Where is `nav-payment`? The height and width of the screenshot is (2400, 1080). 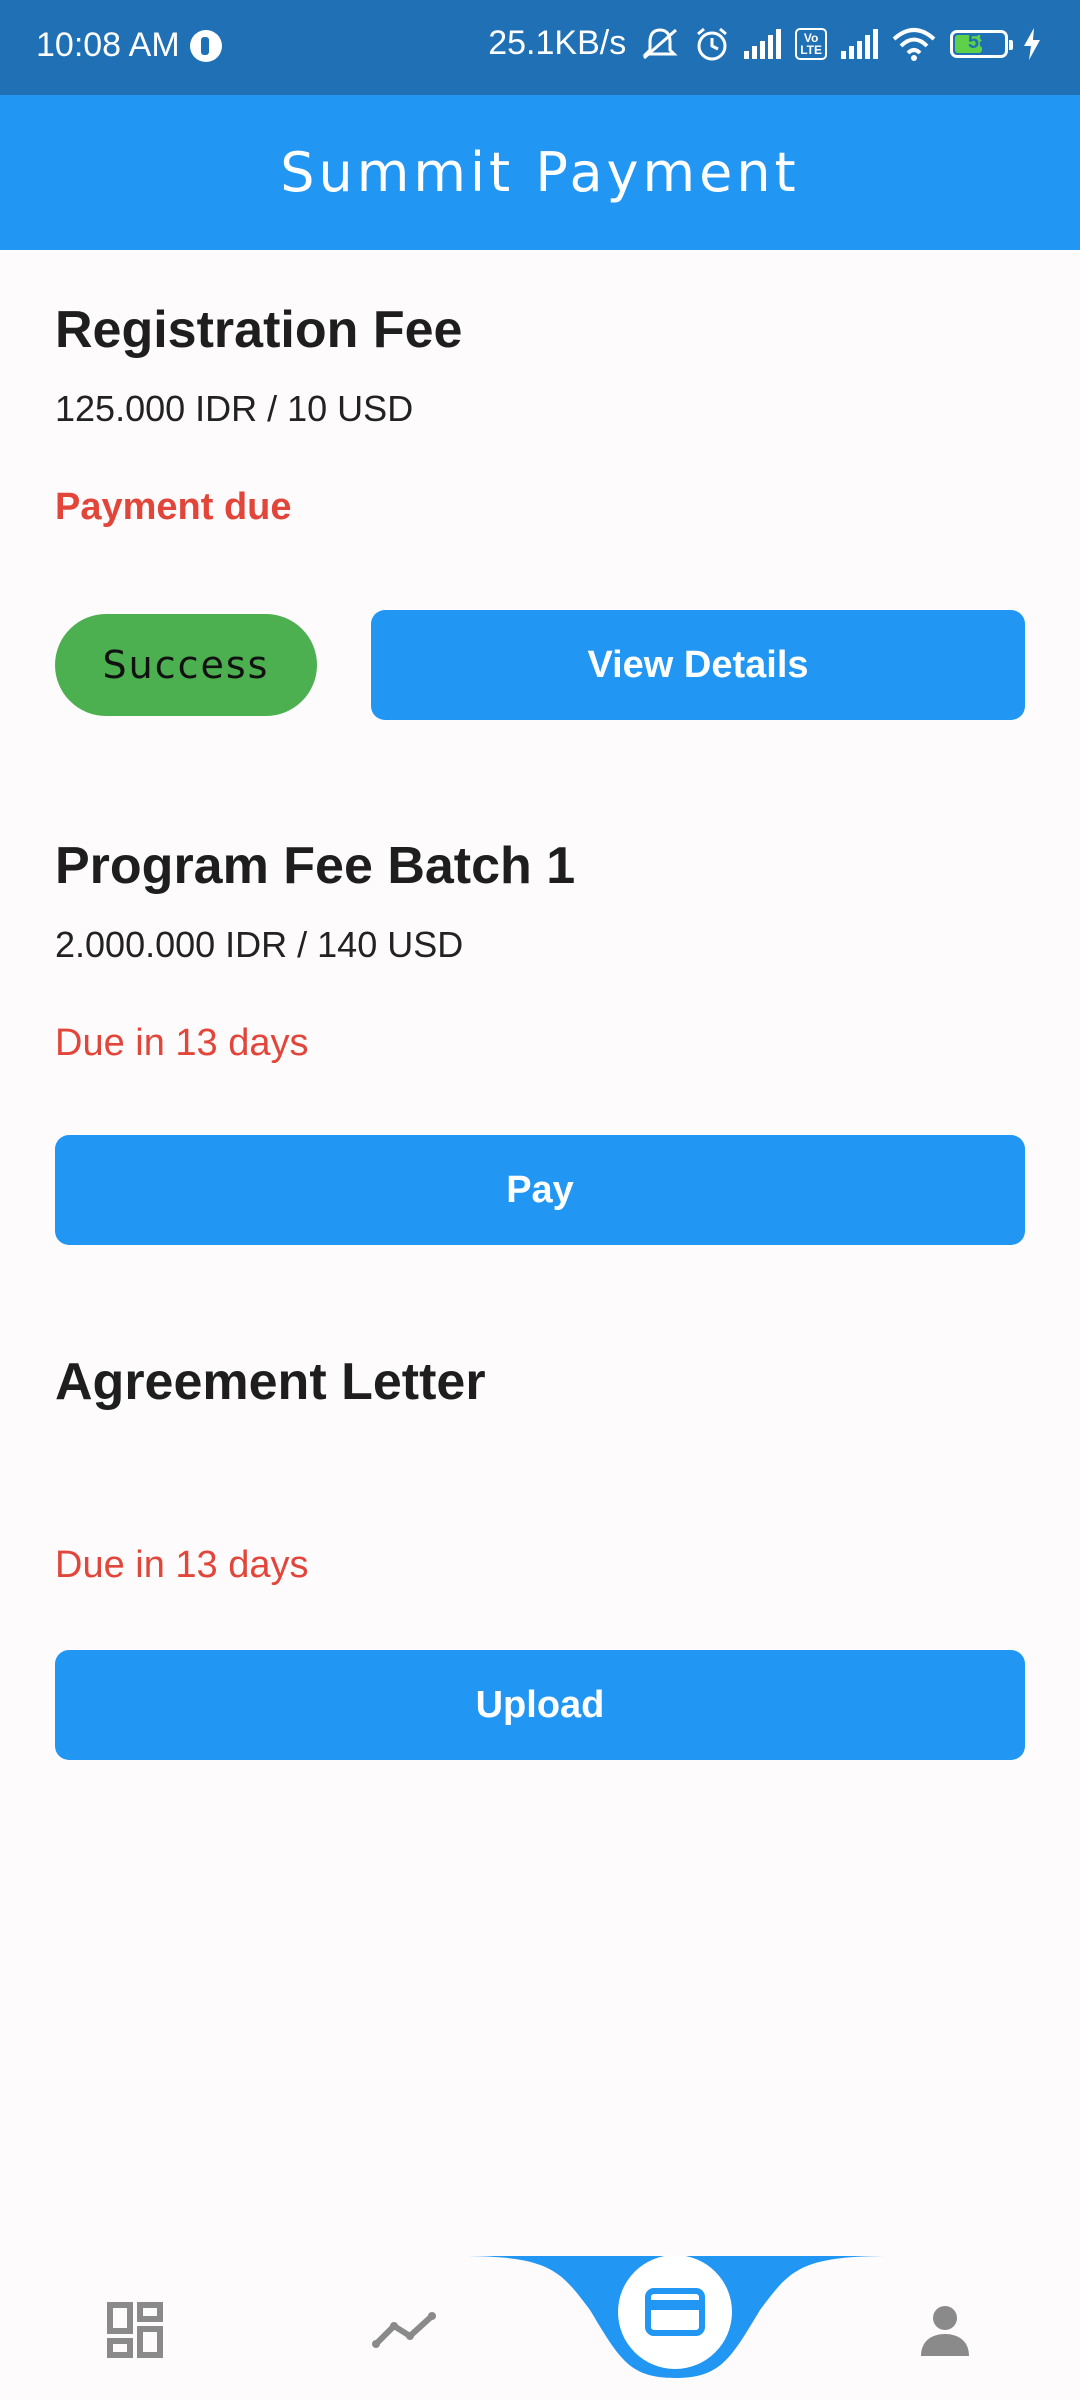 nav-payment is located at coordinates (675, 2312).